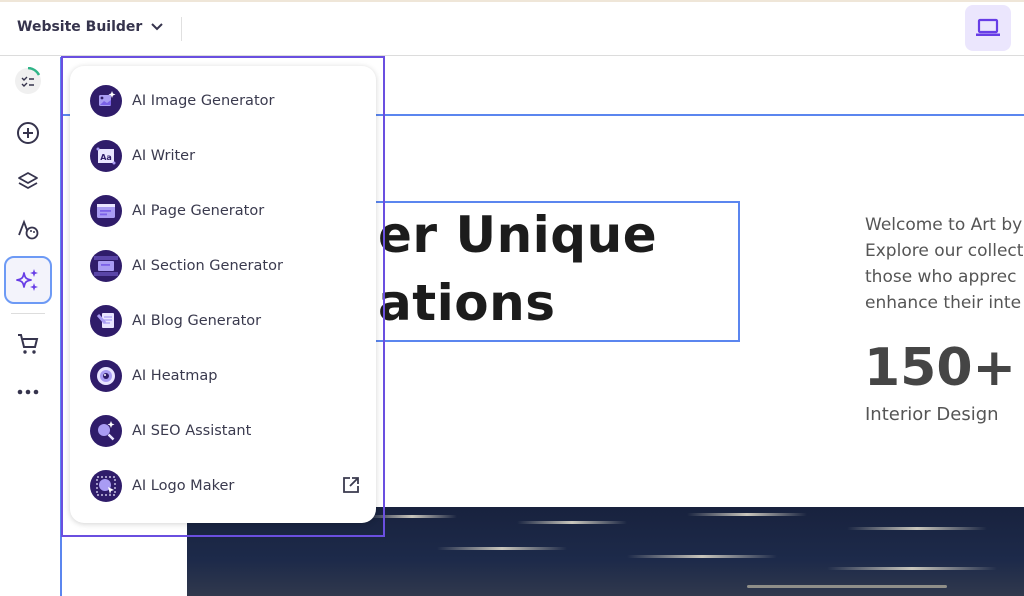  I want to click on menu-item-ai-section-generator: AI Section Generator, so click(225, 266).